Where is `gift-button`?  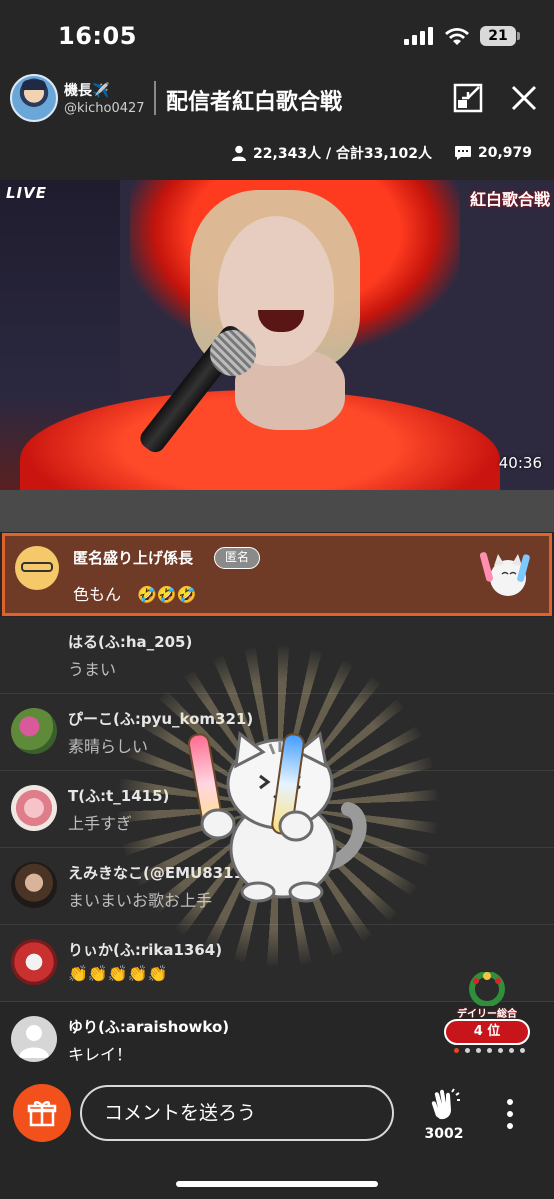
gift-button is located at coordinates (42, 1113).